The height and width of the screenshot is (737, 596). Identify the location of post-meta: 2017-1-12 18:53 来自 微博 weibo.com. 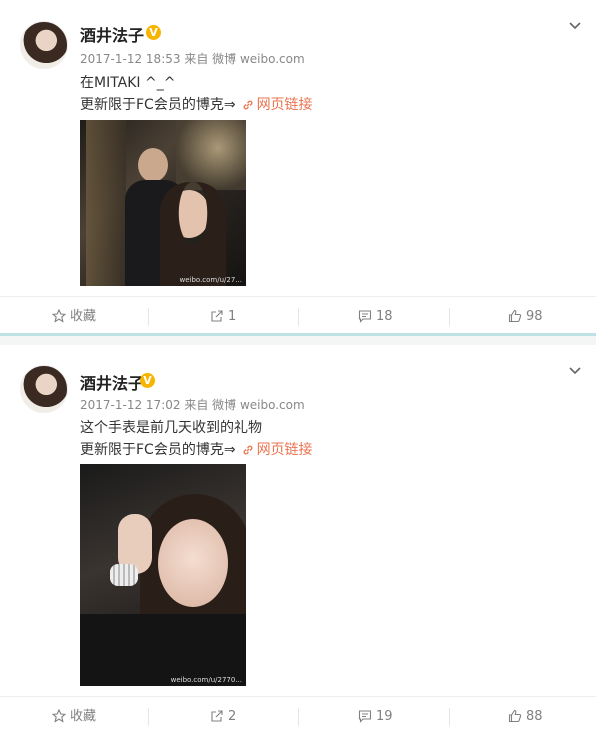
(192, 59).